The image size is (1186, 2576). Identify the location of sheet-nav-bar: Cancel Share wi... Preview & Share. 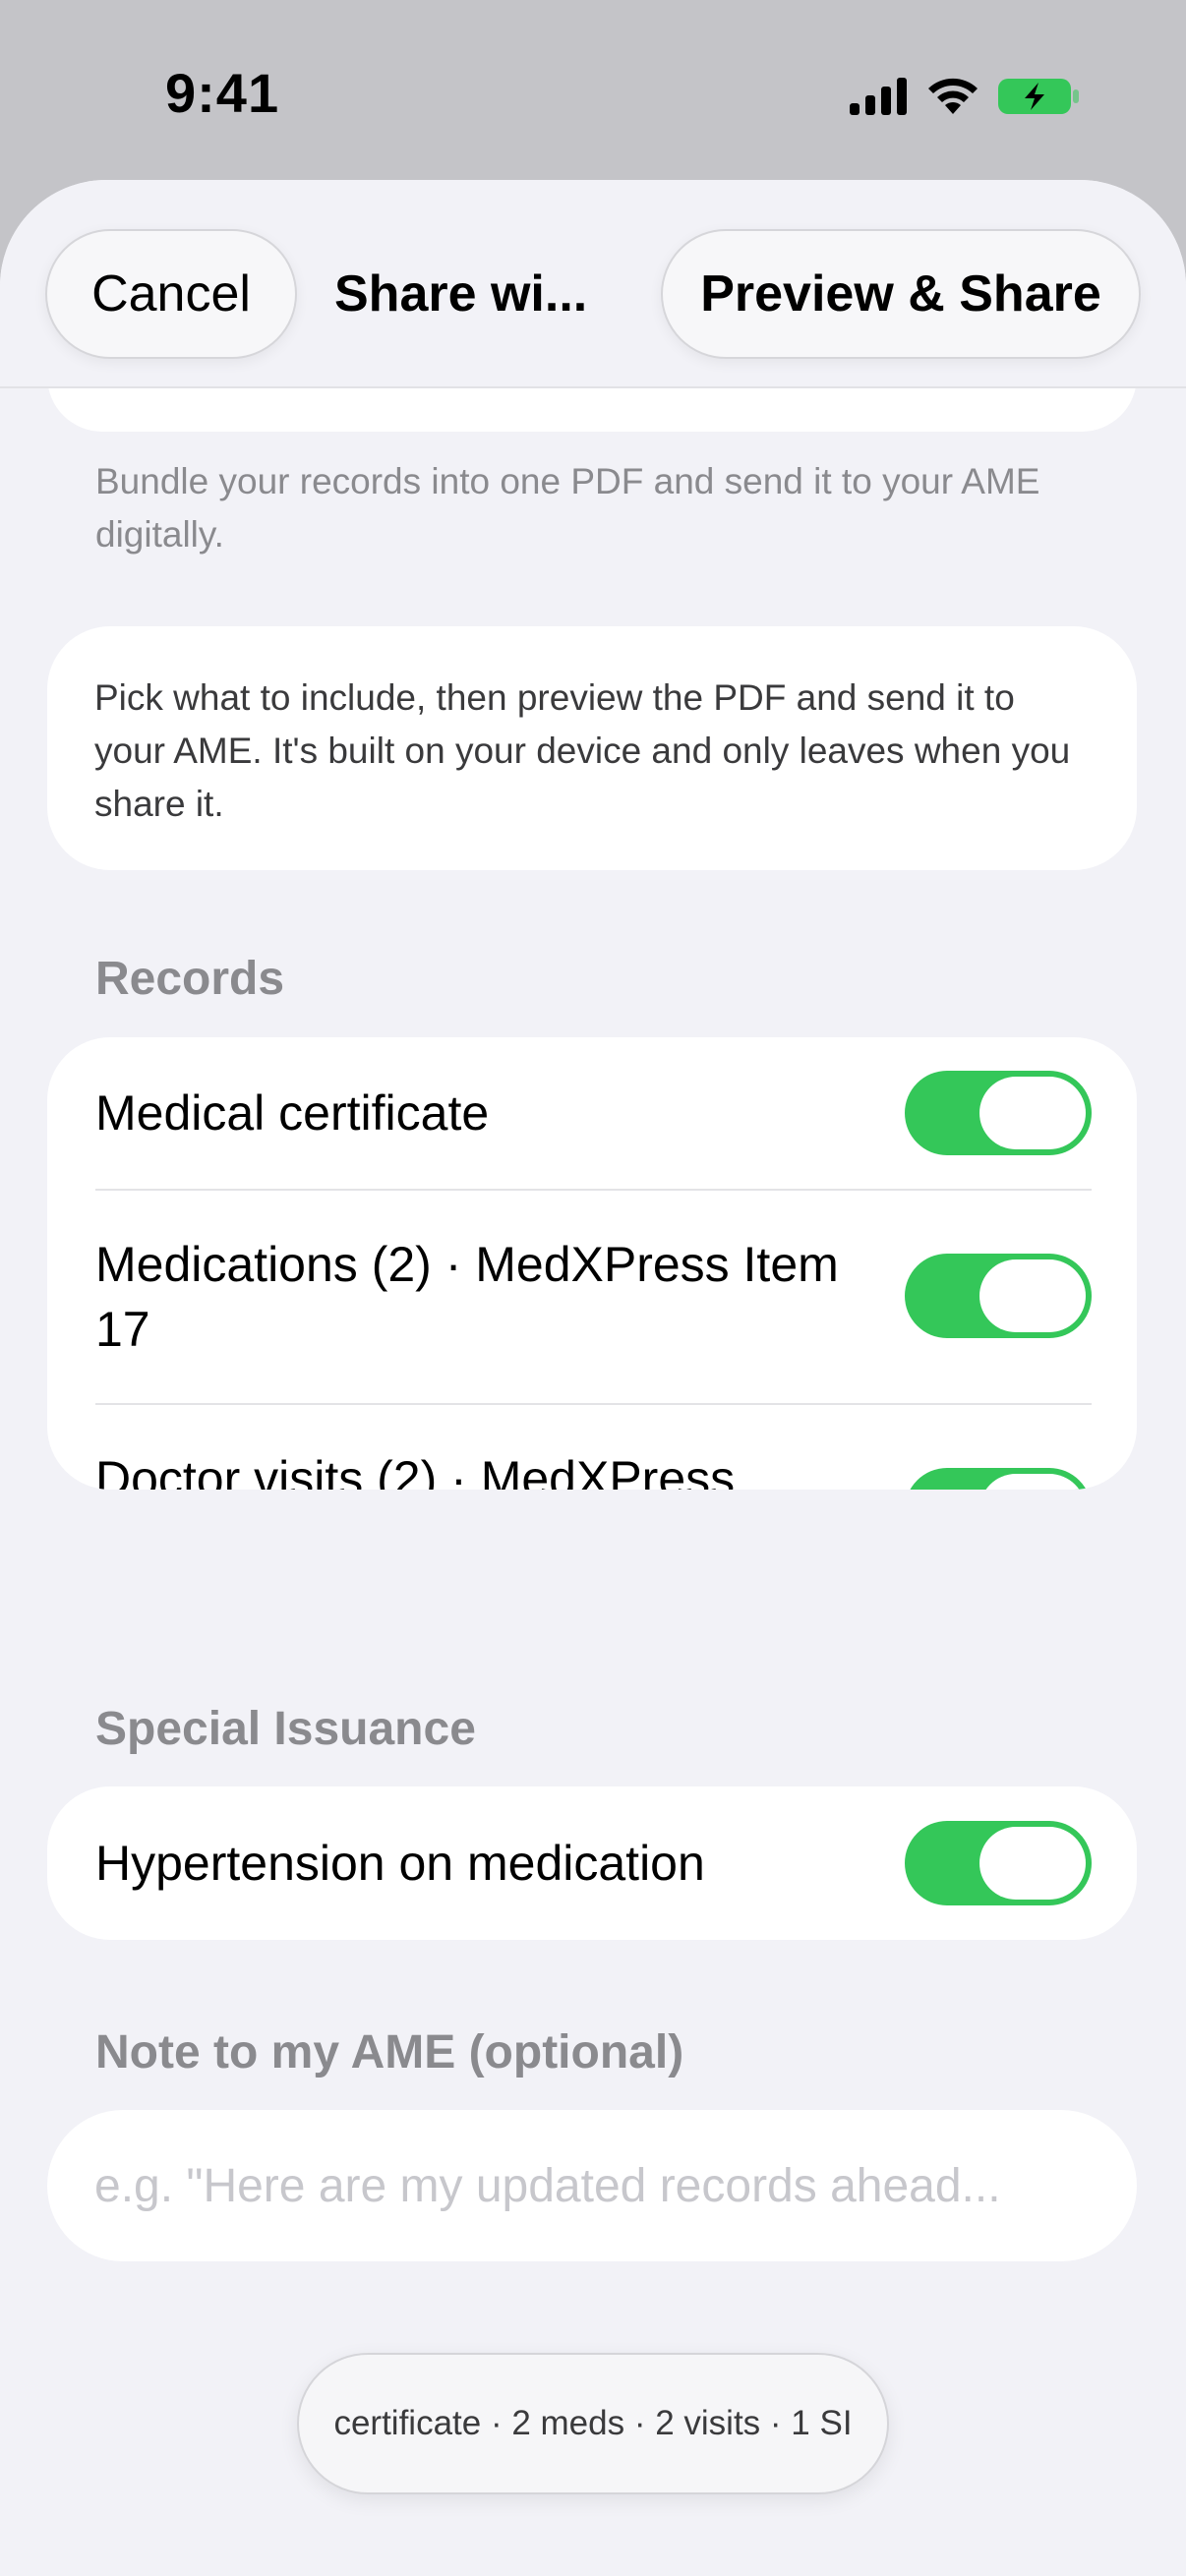
(593, 284).